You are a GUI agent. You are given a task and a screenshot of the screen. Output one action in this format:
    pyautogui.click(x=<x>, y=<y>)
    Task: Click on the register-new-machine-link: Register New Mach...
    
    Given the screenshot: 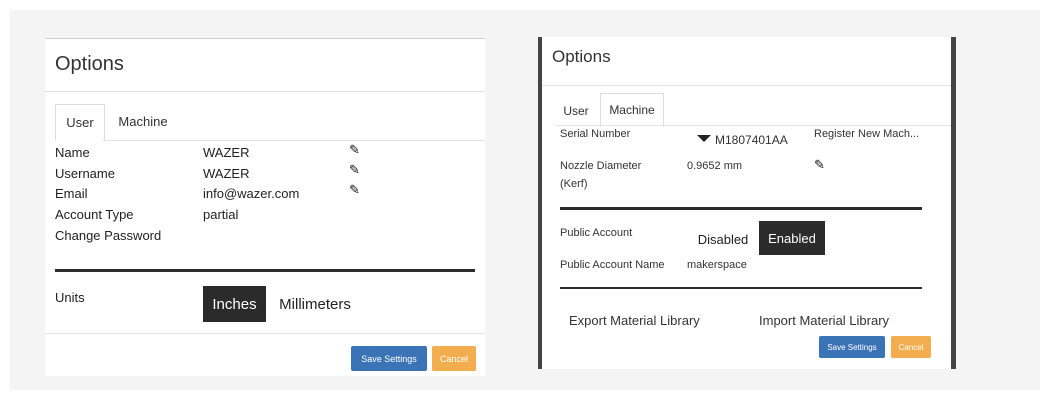 What is the action you would take?
    pyautogui.click(x=866, y=134)
    